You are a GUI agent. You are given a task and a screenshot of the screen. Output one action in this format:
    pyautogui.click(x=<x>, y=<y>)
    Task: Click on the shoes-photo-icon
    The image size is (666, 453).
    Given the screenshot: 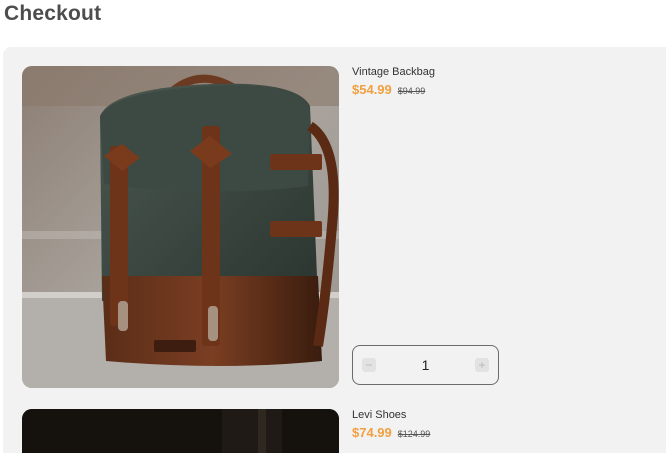 What is the action you would take?
    pyautogui.click(x=180, y=431)
    